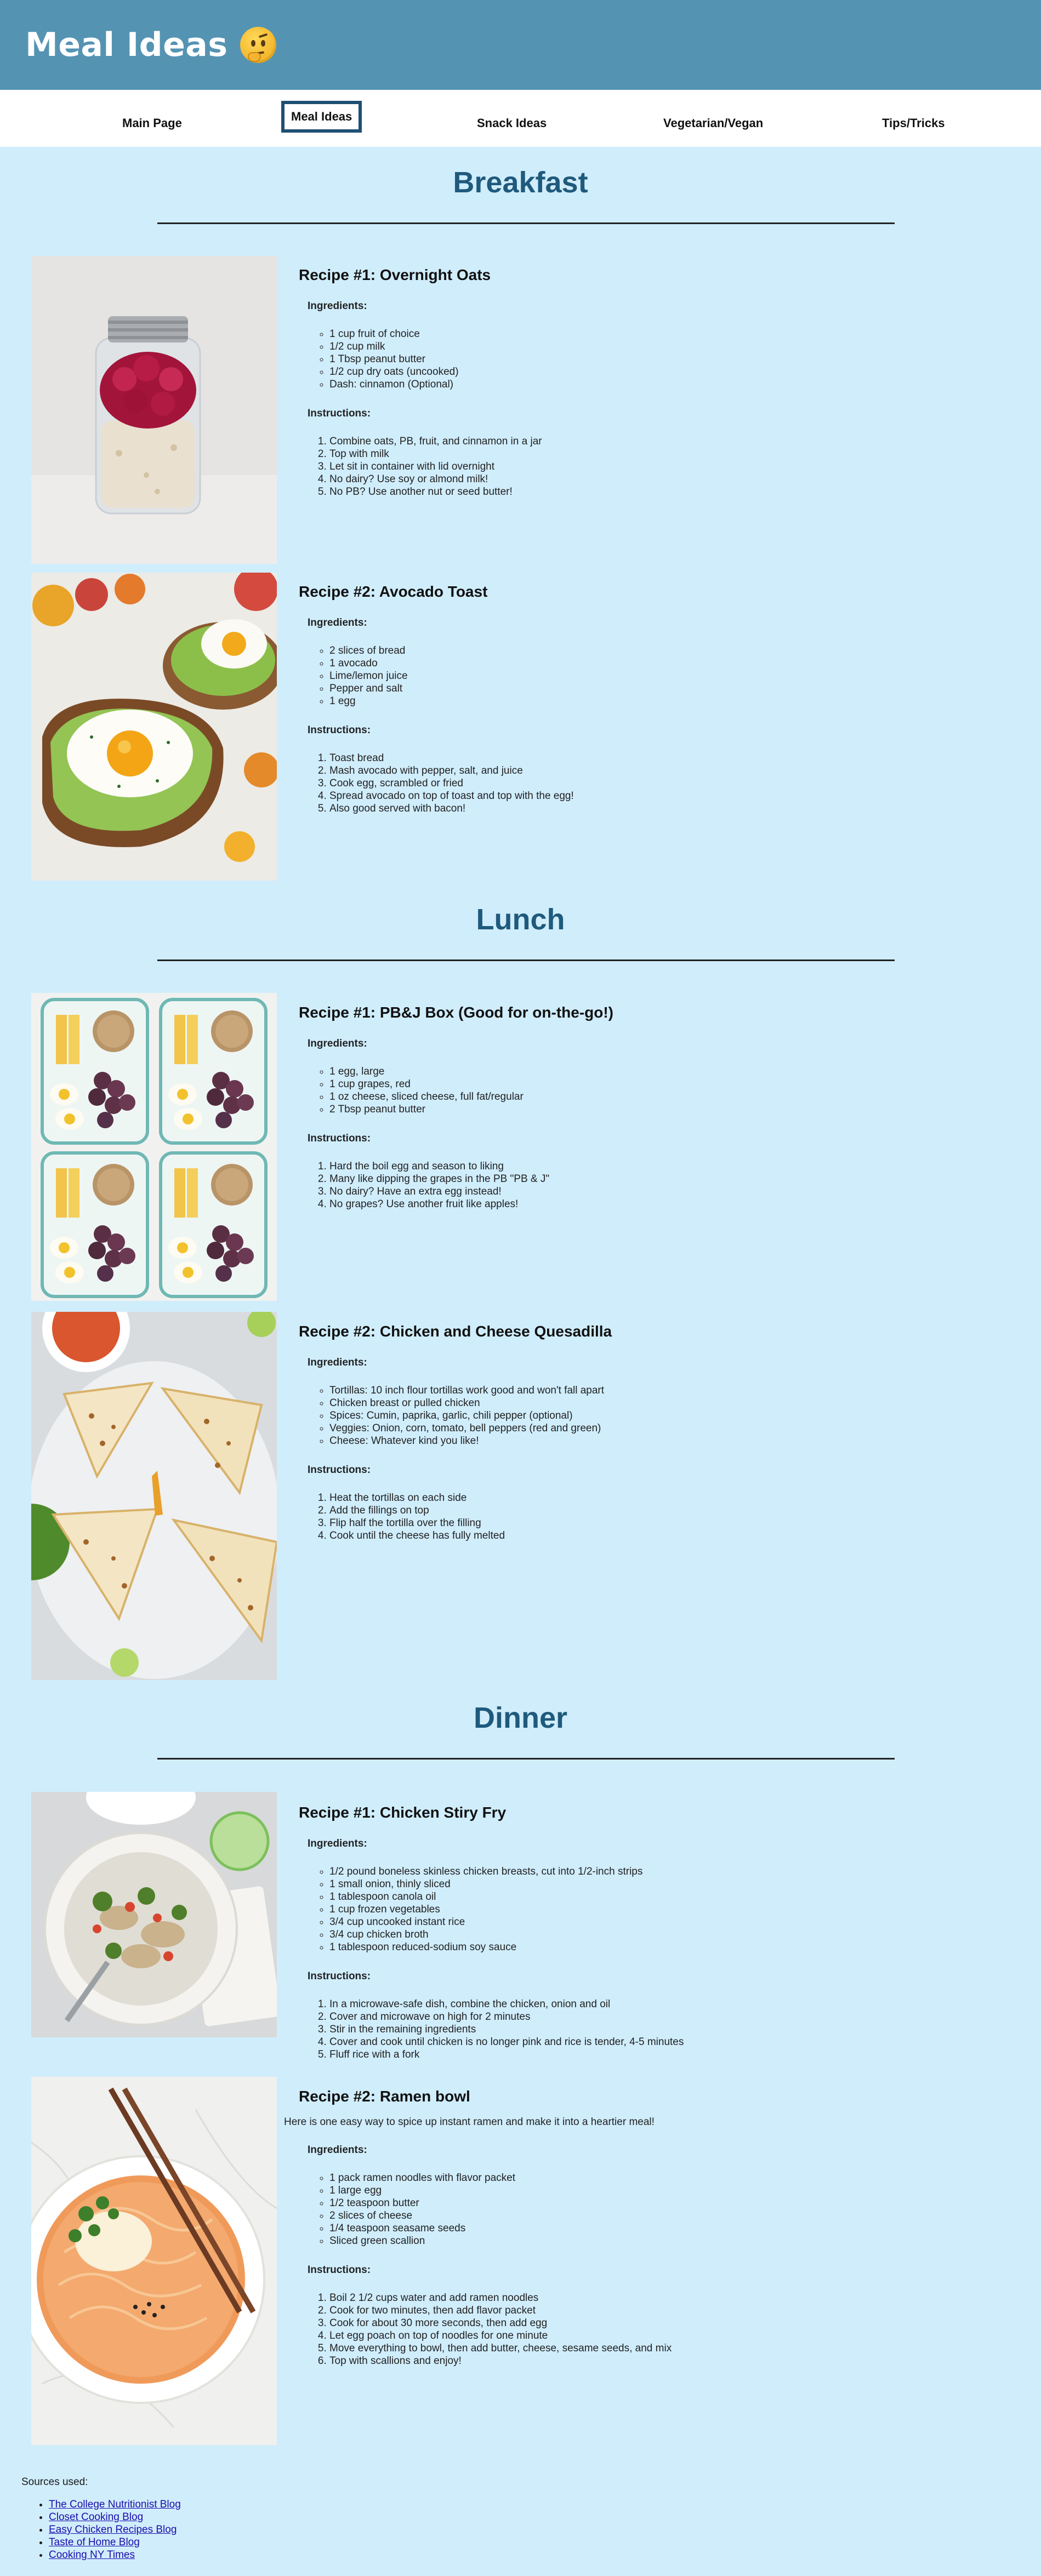  What do you see at coordinates (455, 1331) in the screenshot?
I see `recipe-title: Recipe #2: Chicken and Cheese Quesadilla` at bounding box center [455, 1331].